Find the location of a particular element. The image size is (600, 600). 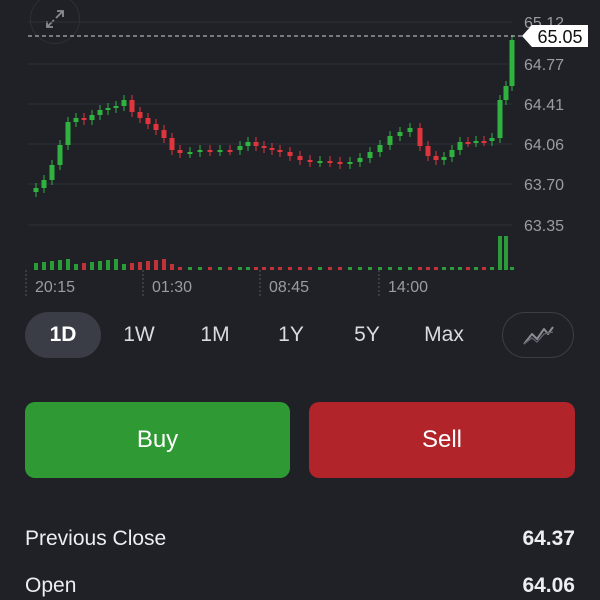

timeframe-1m: 1M is located at coordinates (215, 335).